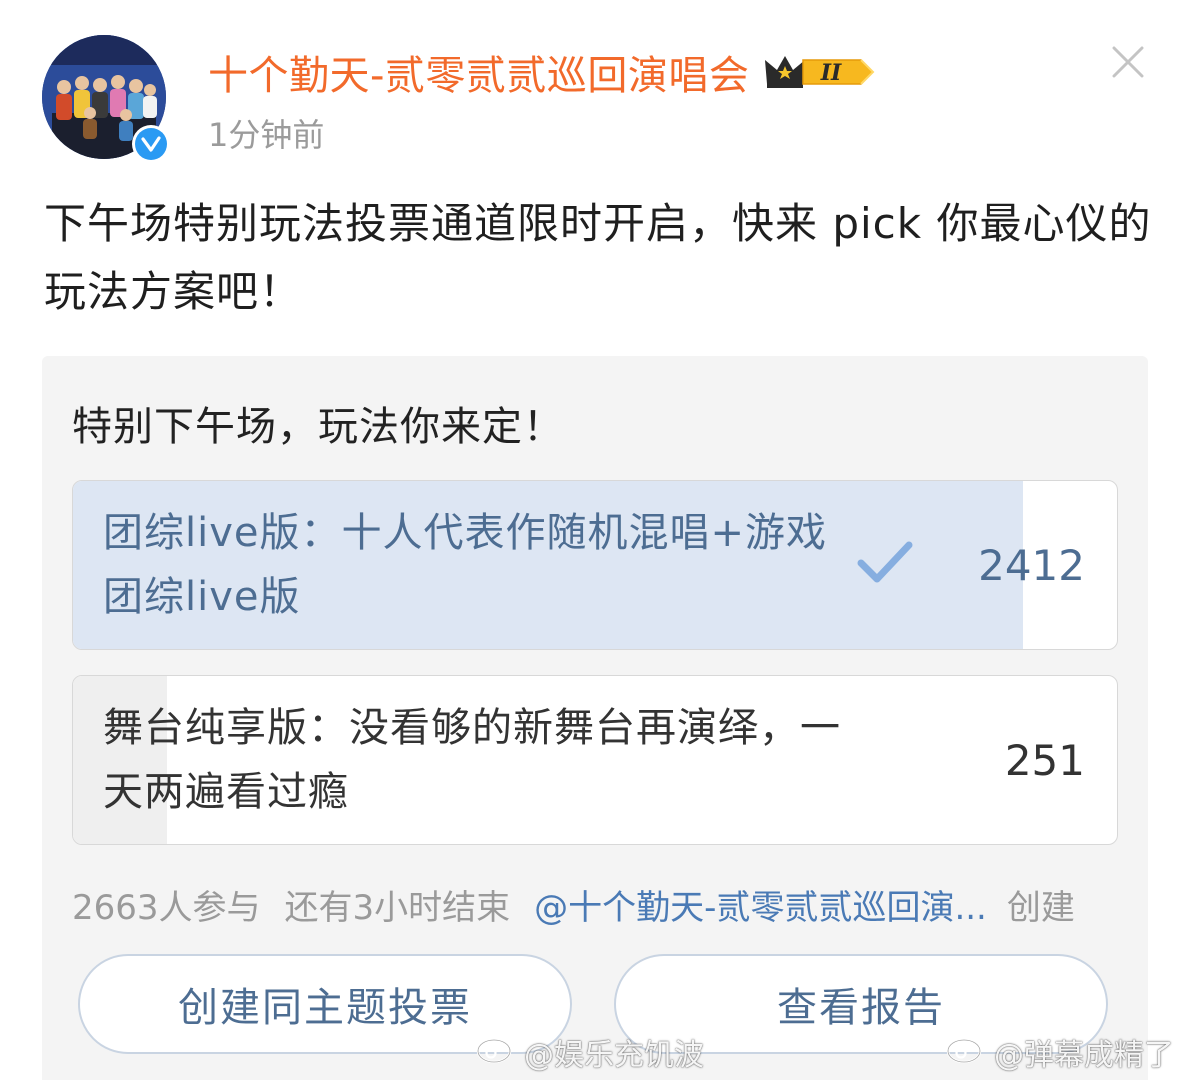 The width and height of the screenshot is (1186, 1080). I want to click on verified-badge-icon, so click(151, 144).